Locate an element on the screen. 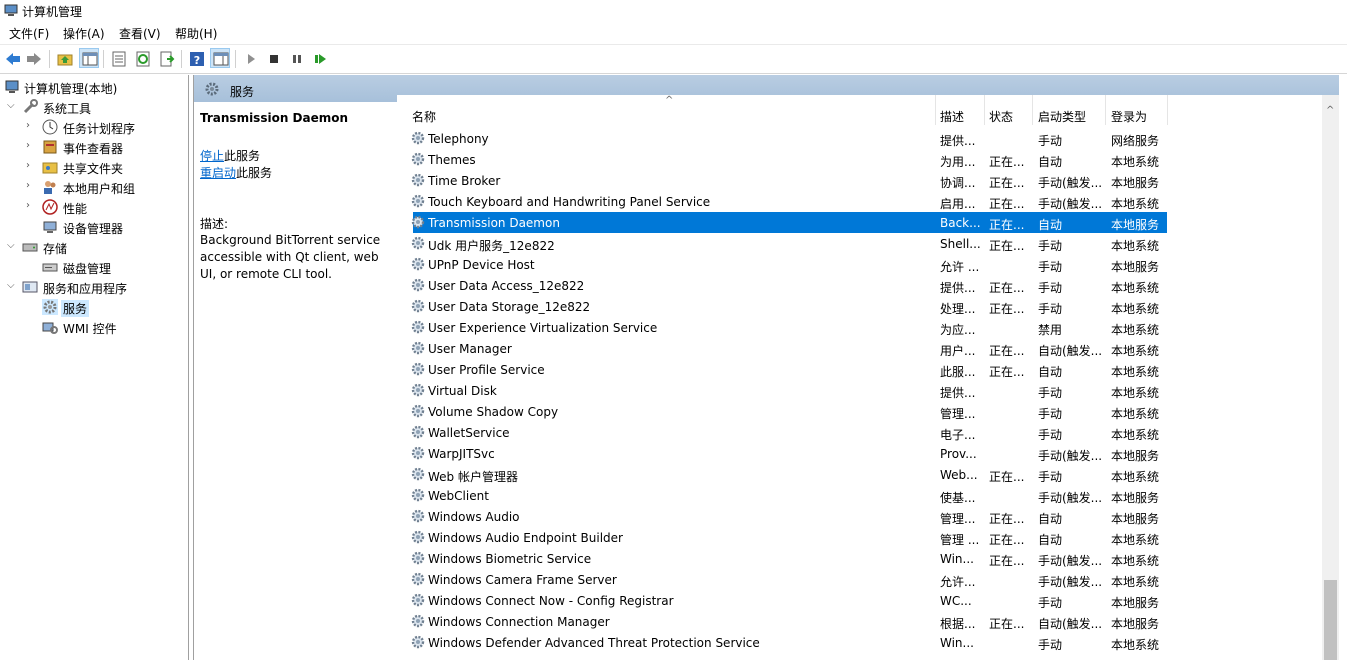  service-row: Web 帐户管理器 Web... 正在... 手动 本地系统 is located at coordinates (782, 474).